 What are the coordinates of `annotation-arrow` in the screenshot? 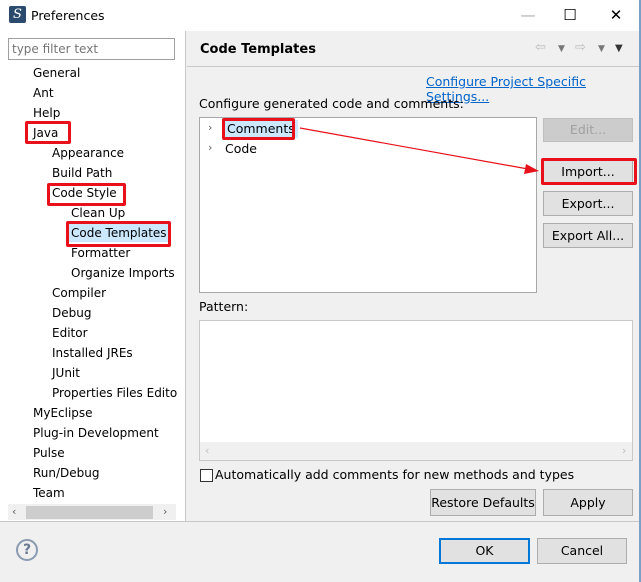 It's located at (419, 150).